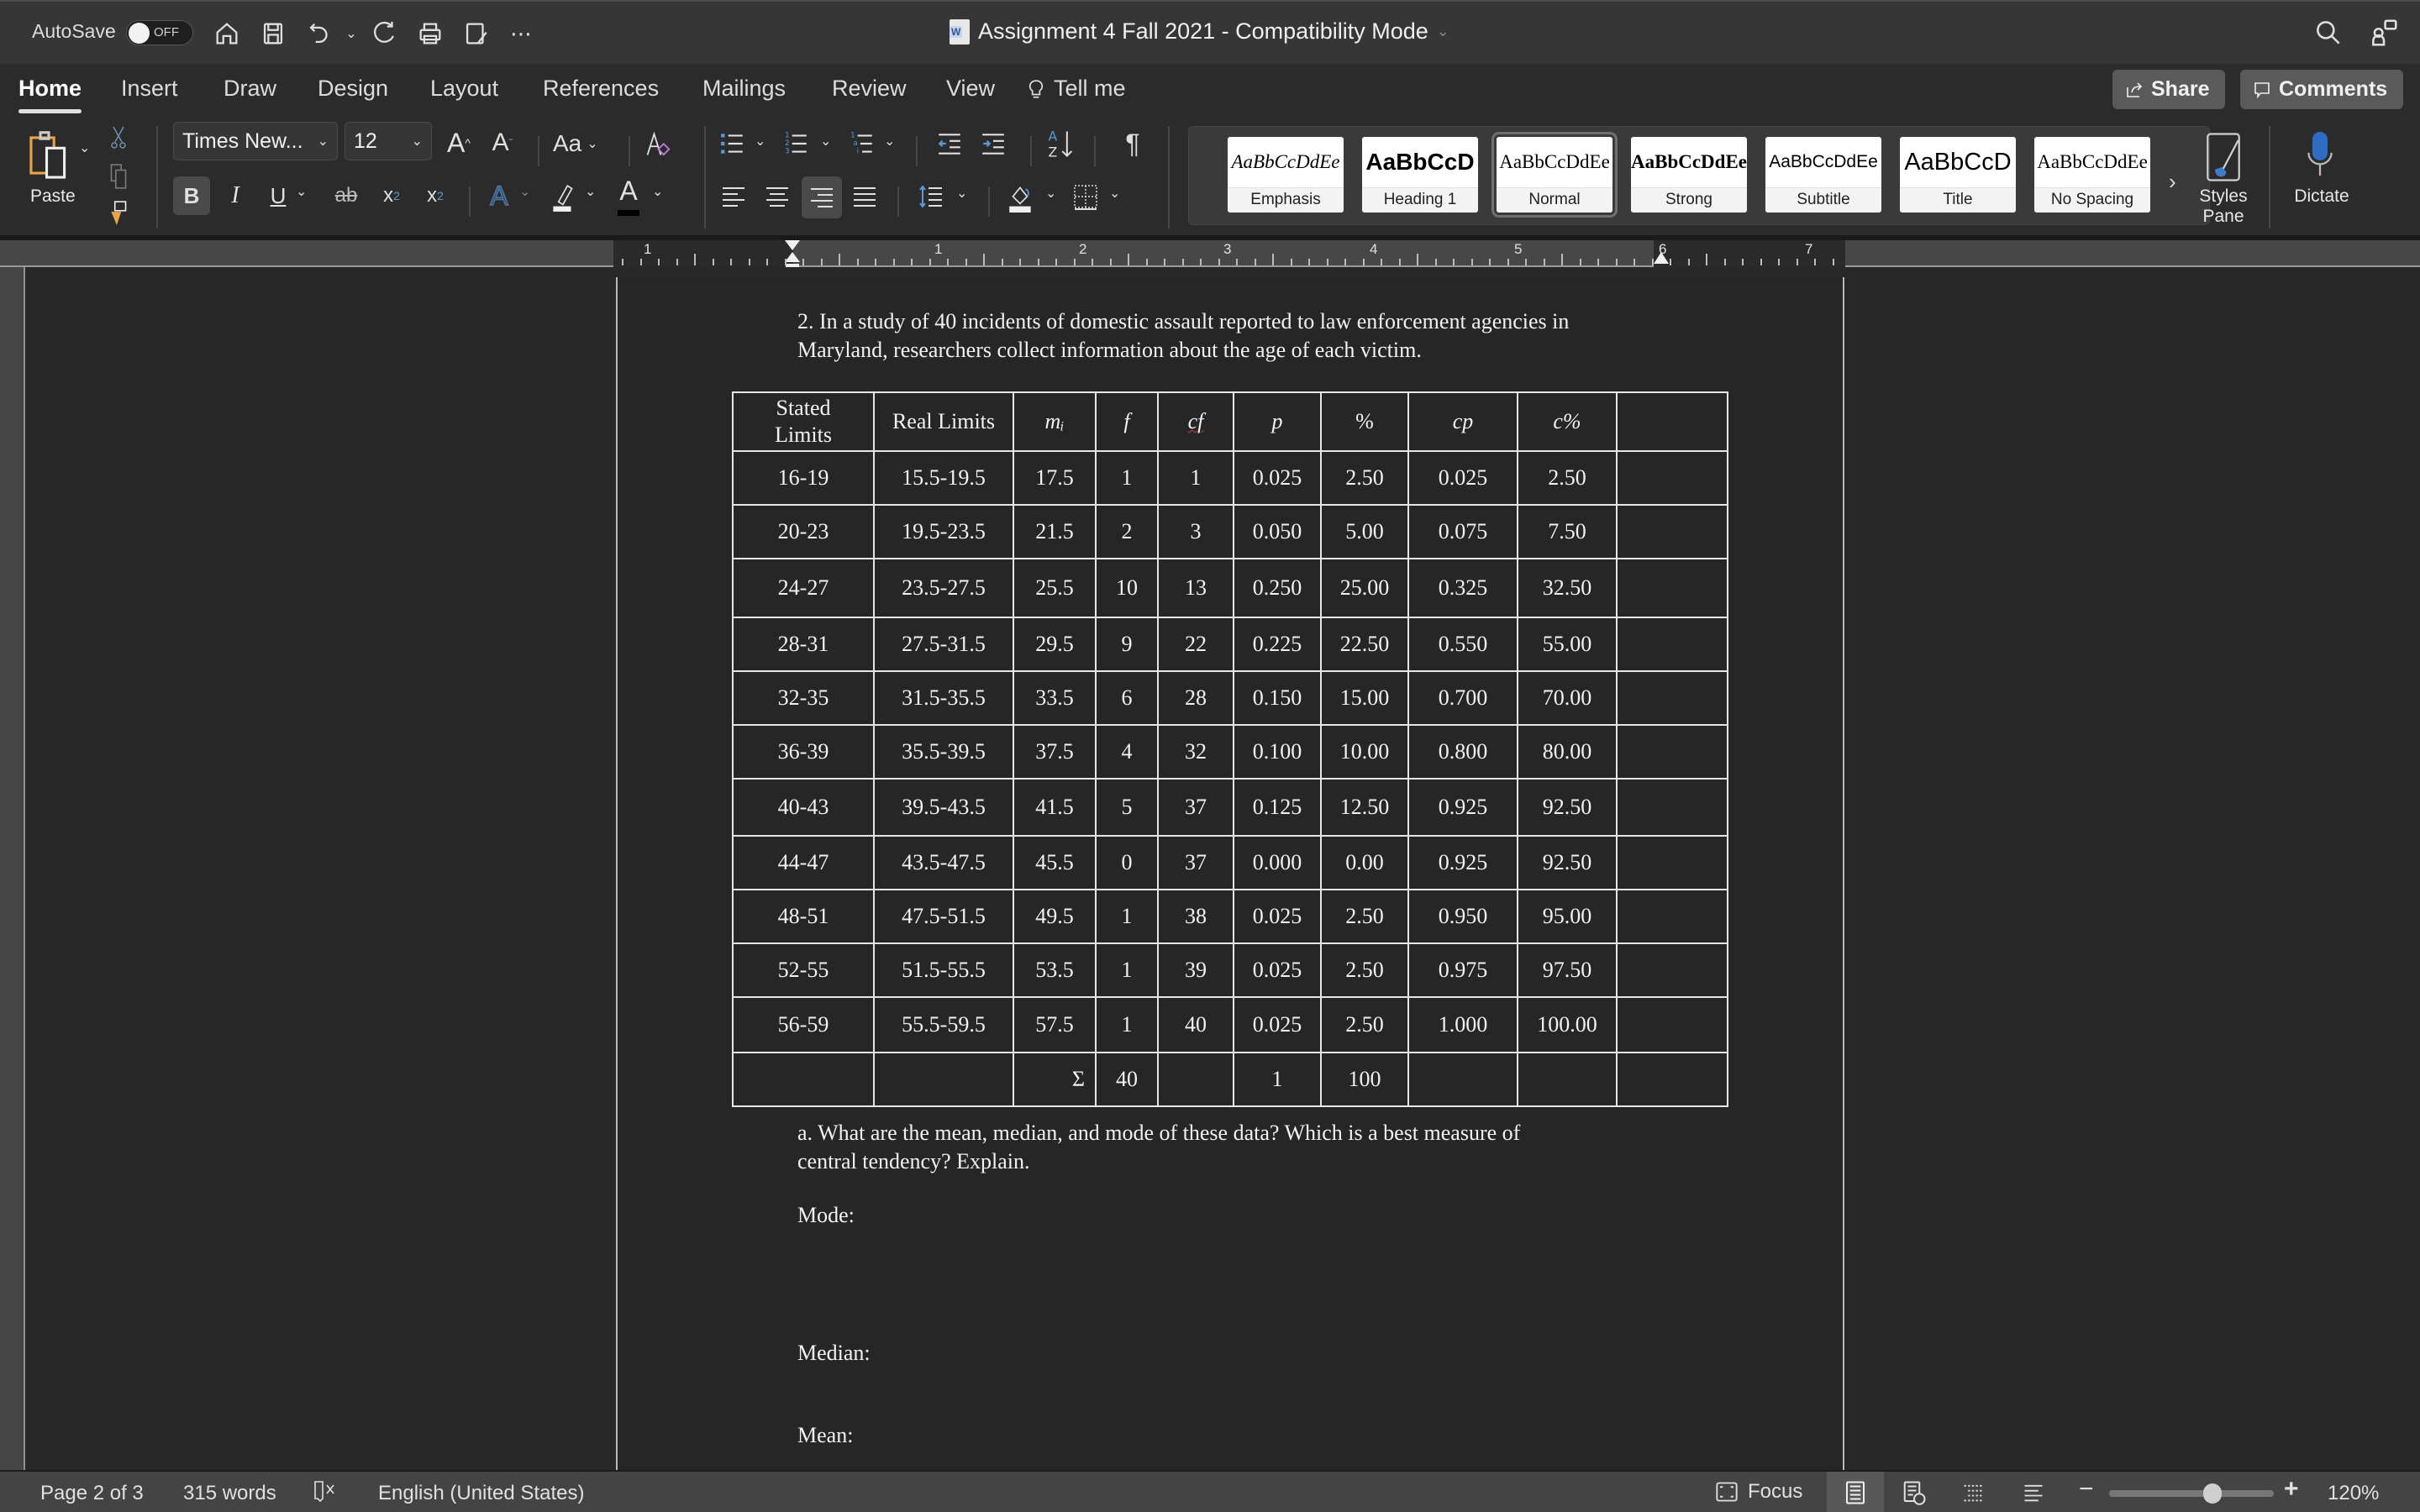 This screenshot has height=1512, width=2420. I want to click on numbering-dropdown-icon: ⌄, so click(825, 141).